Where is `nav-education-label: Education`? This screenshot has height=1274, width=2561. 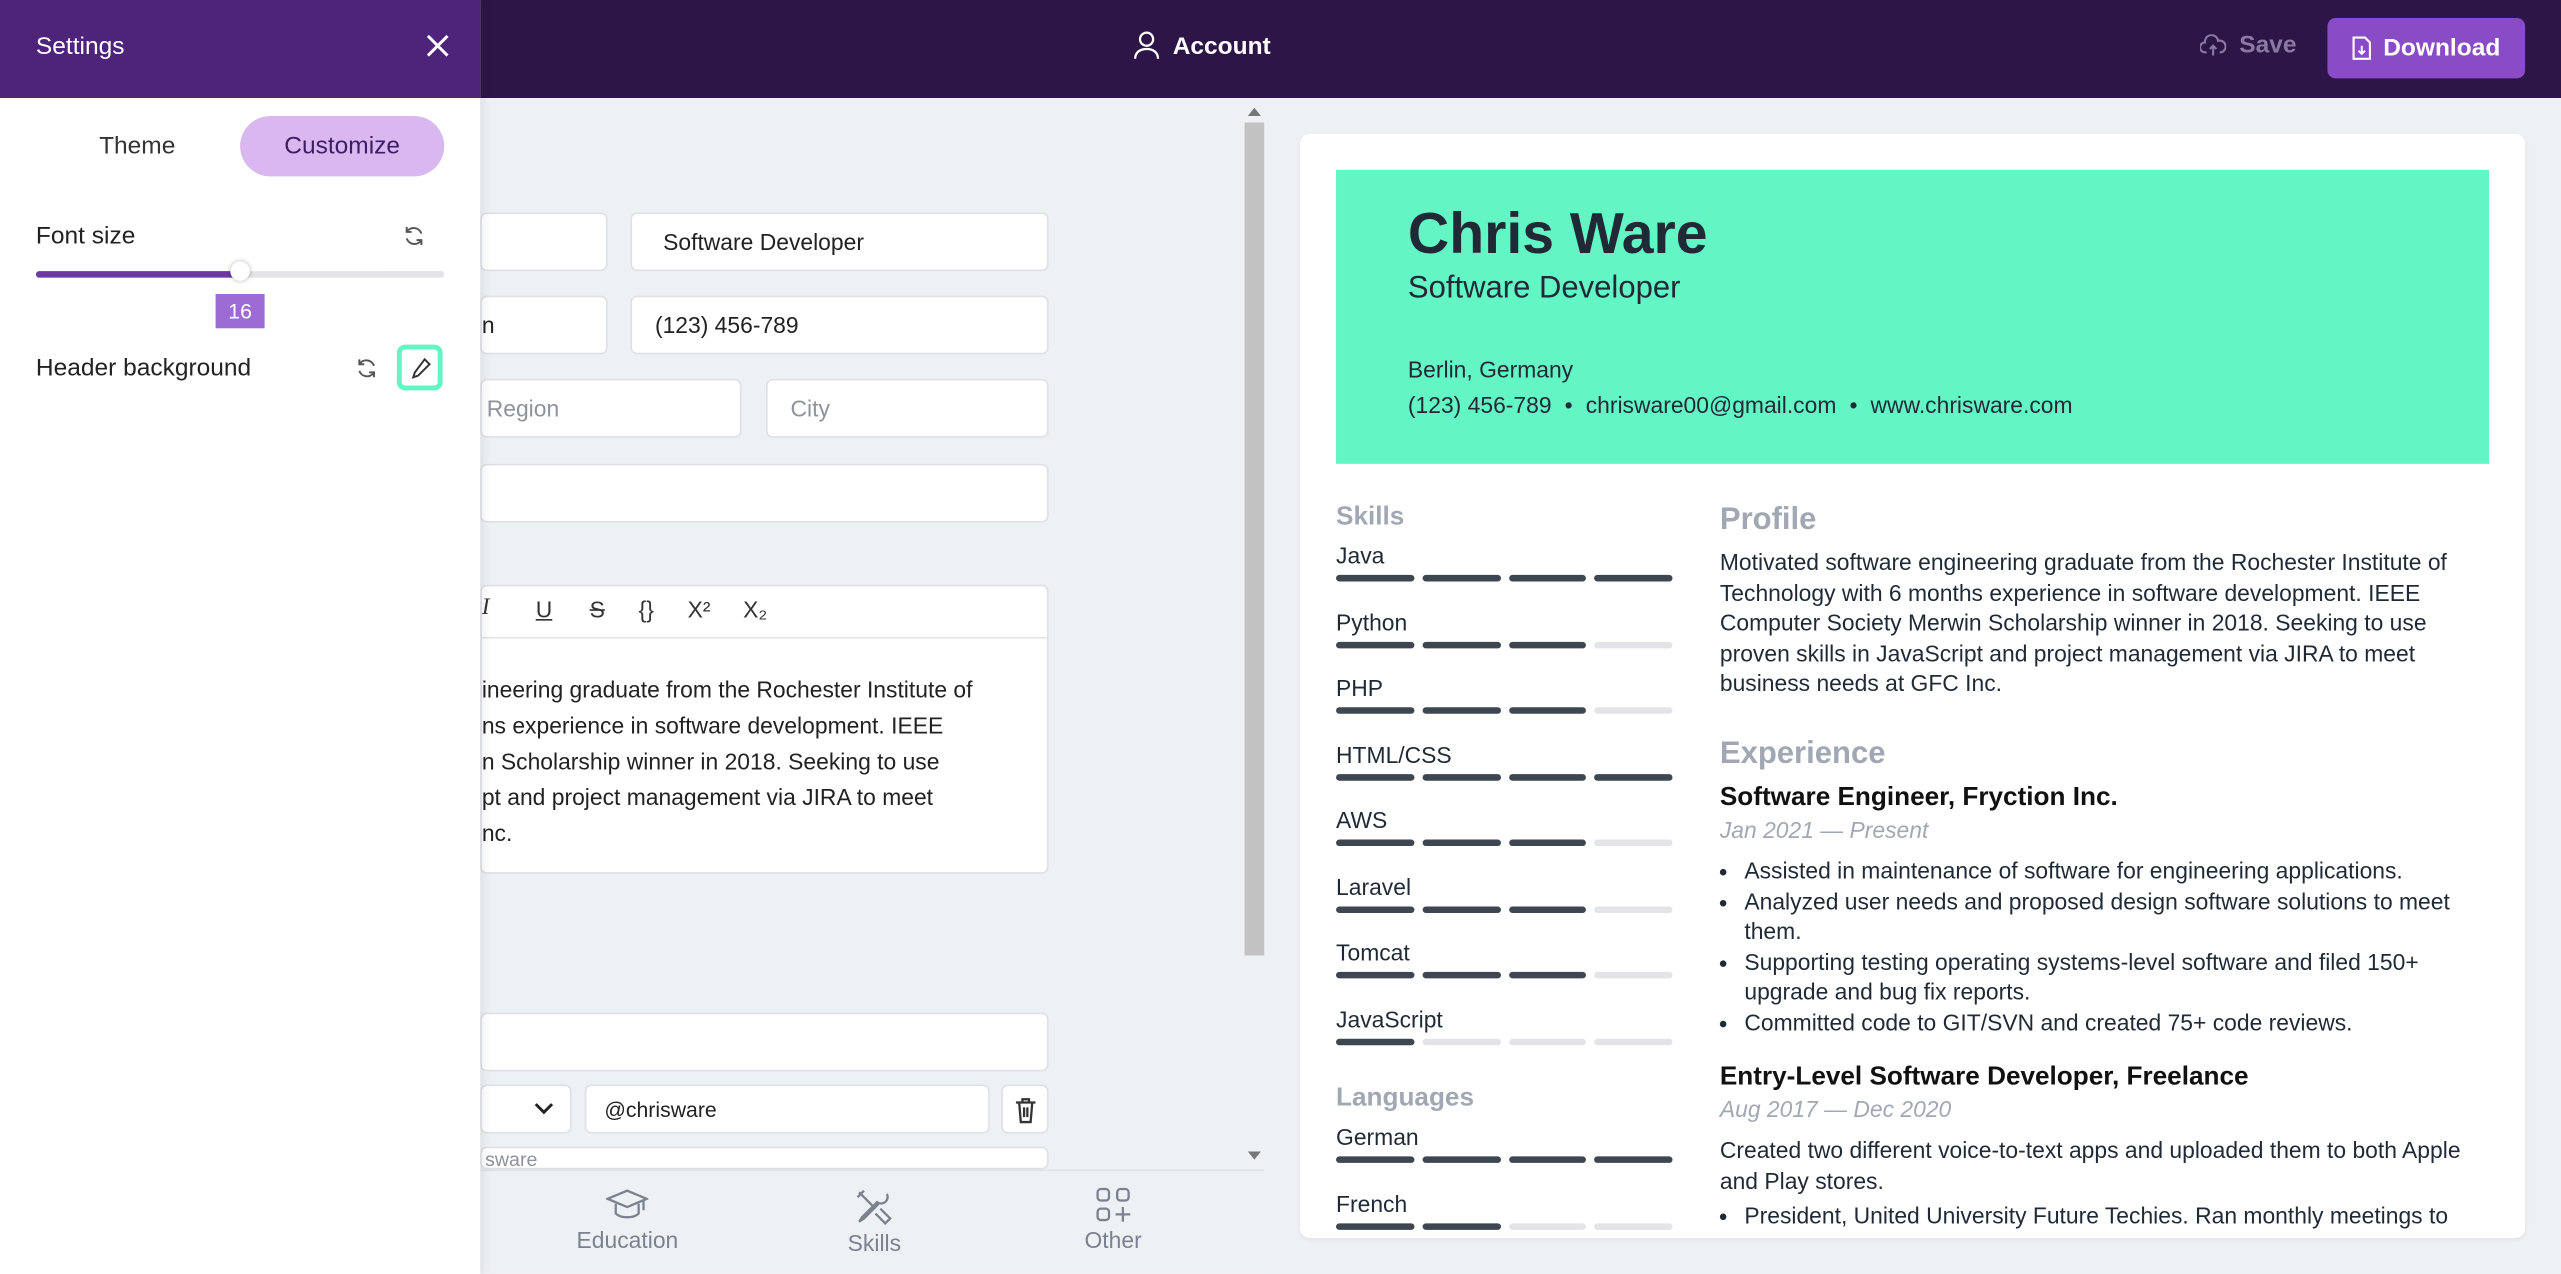
nav-education-label: Education is located at coordinates (627, 1239).